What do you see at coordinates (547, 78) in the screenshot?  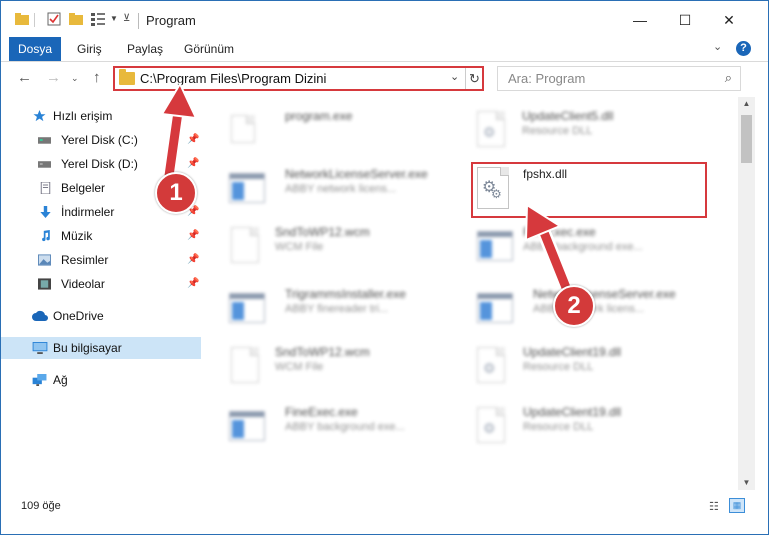 I see `search-placeholder: Ara: Program` at bounding box center [547, 78].